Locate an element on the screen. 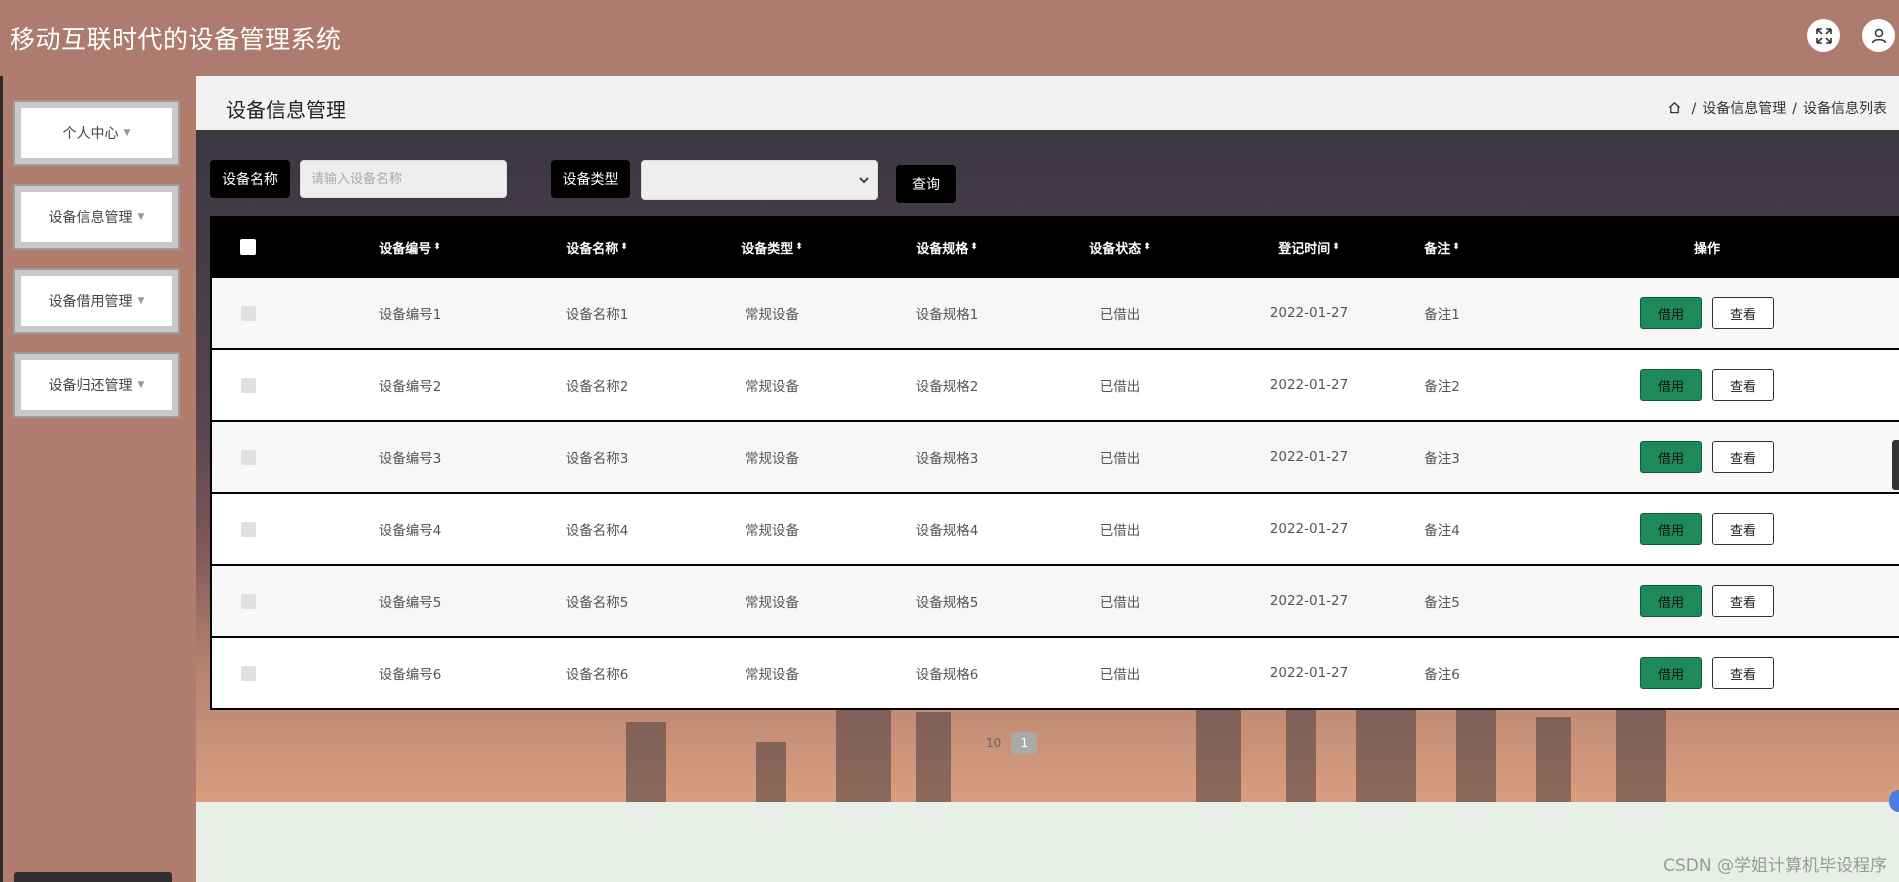 Image resolution: width=1899 pixels, height=882 pixels. panel-divider is located at coordinates (1047, 134).